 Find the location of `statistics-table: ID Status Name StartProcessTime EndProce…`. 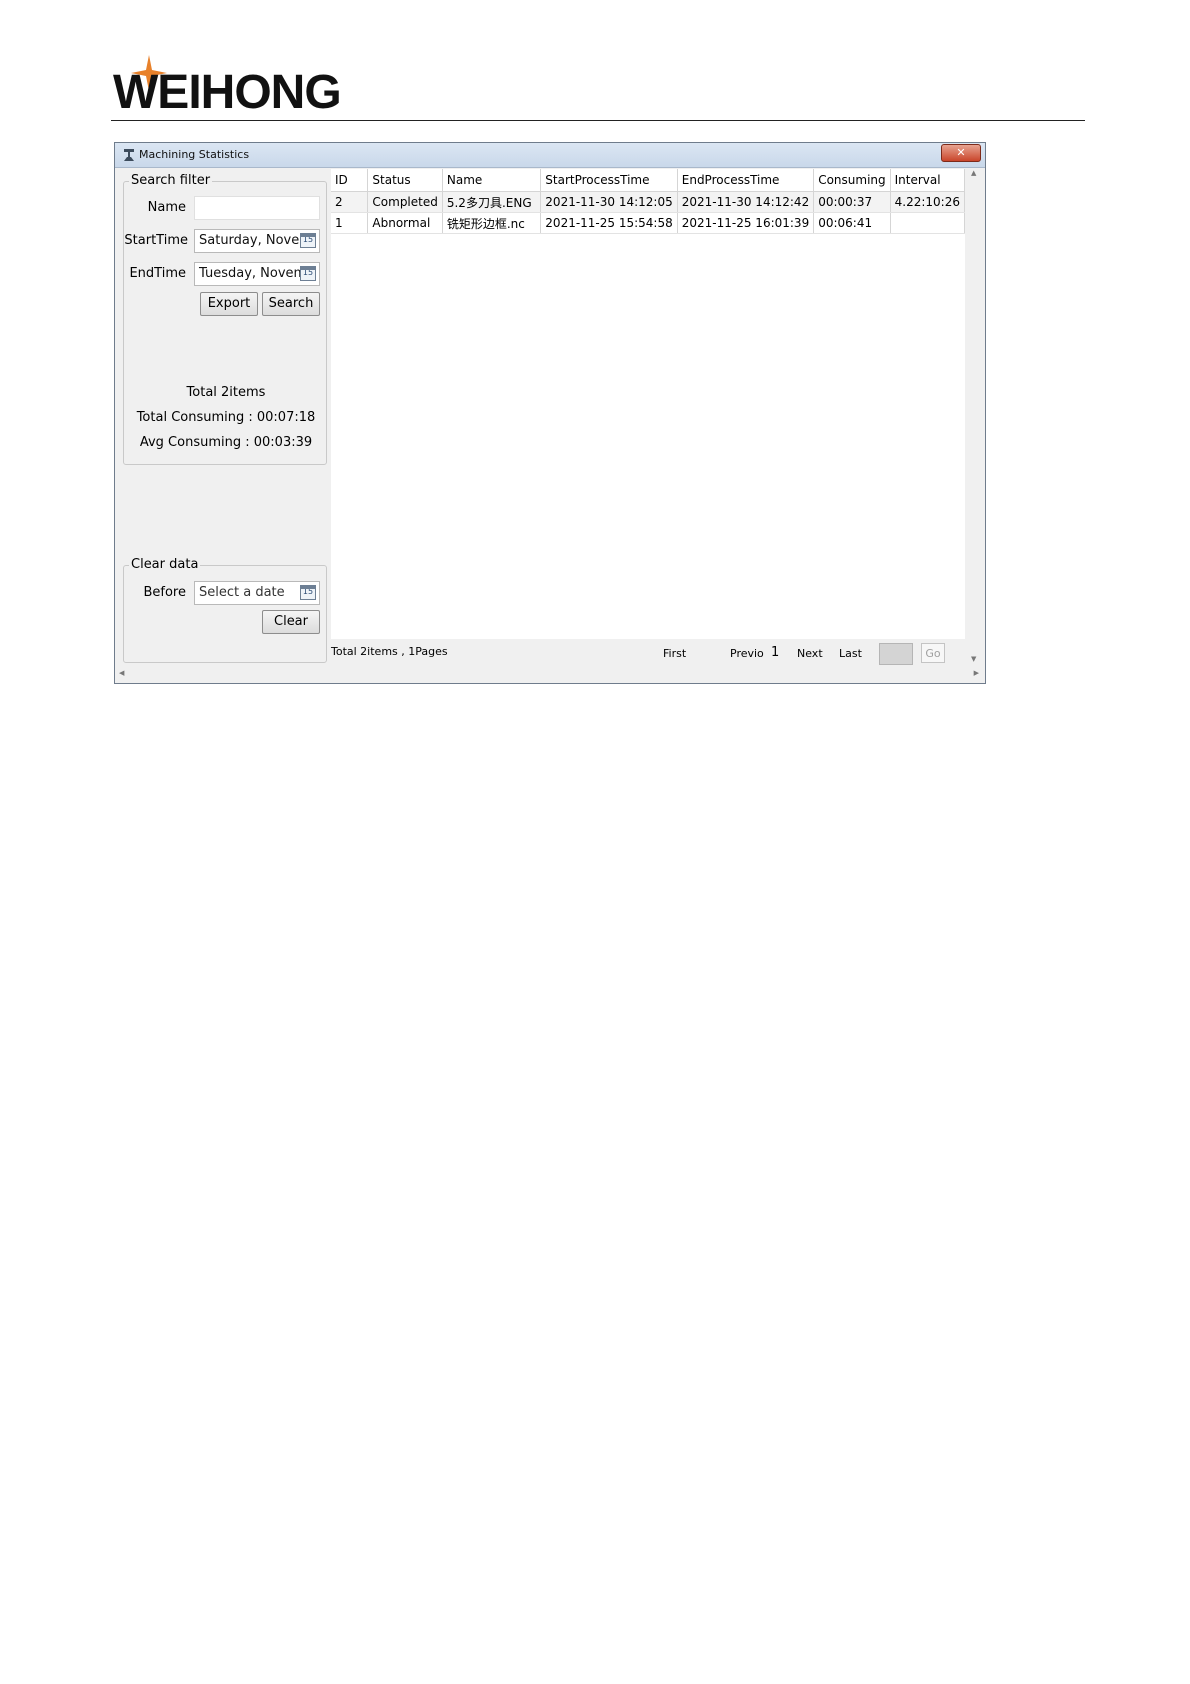

statistics-table: ID Status Name StartProcessTime EndProce… is located at coordinates (648, 201).